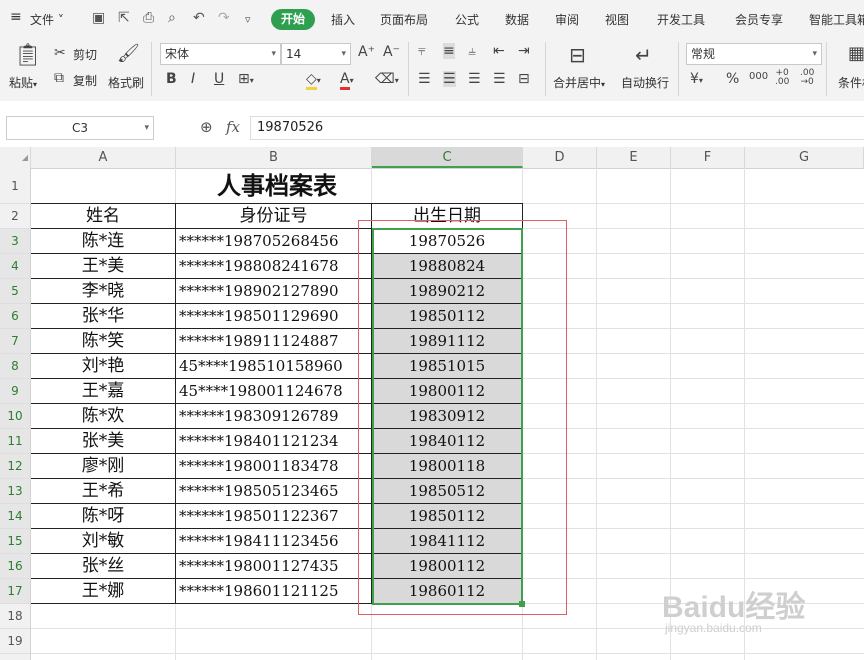 The height and width of the screenshot is (660, 864). I want to click on column-header-g: G, so click(804, 157).